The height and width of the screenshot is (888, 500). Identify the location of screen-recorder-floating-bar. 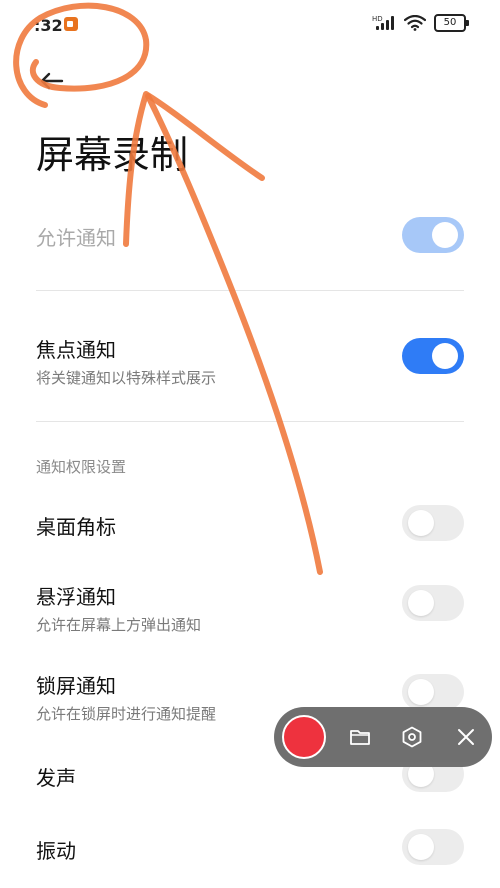
(383, 737).